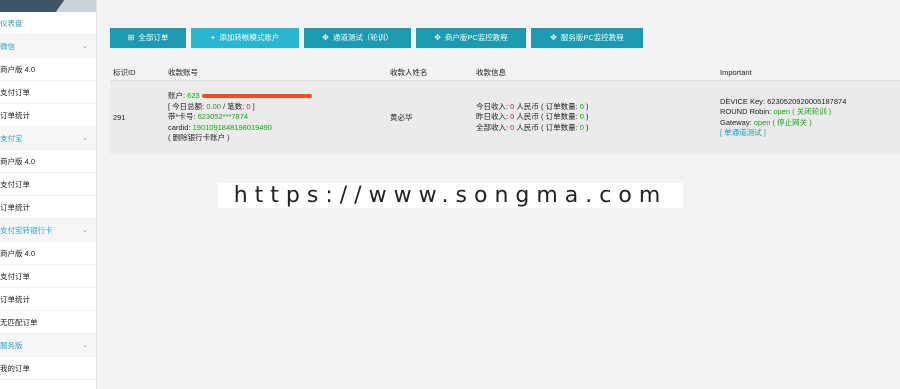 Image resolution: width=900 pixels, height=389 pixels. Describe the element at coordinates (48, 138) in the screenshot. I see `sidebar-group: 支付宝 ⌄` at that location.